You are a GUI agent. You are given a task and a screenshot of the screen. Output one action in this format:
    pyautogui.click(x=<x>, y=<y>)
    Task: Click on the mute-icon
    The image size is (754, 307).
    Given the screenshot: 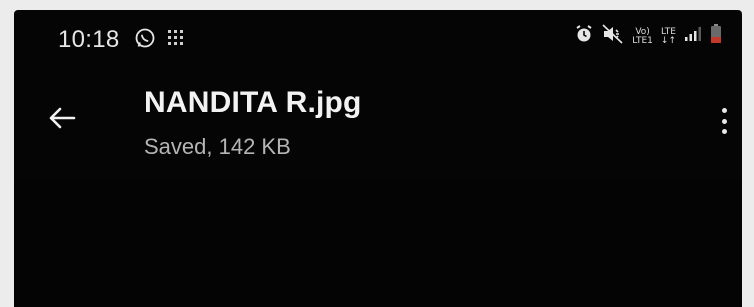 What is the action you would take?
    pyautogui.click(x=613, y=36)
    